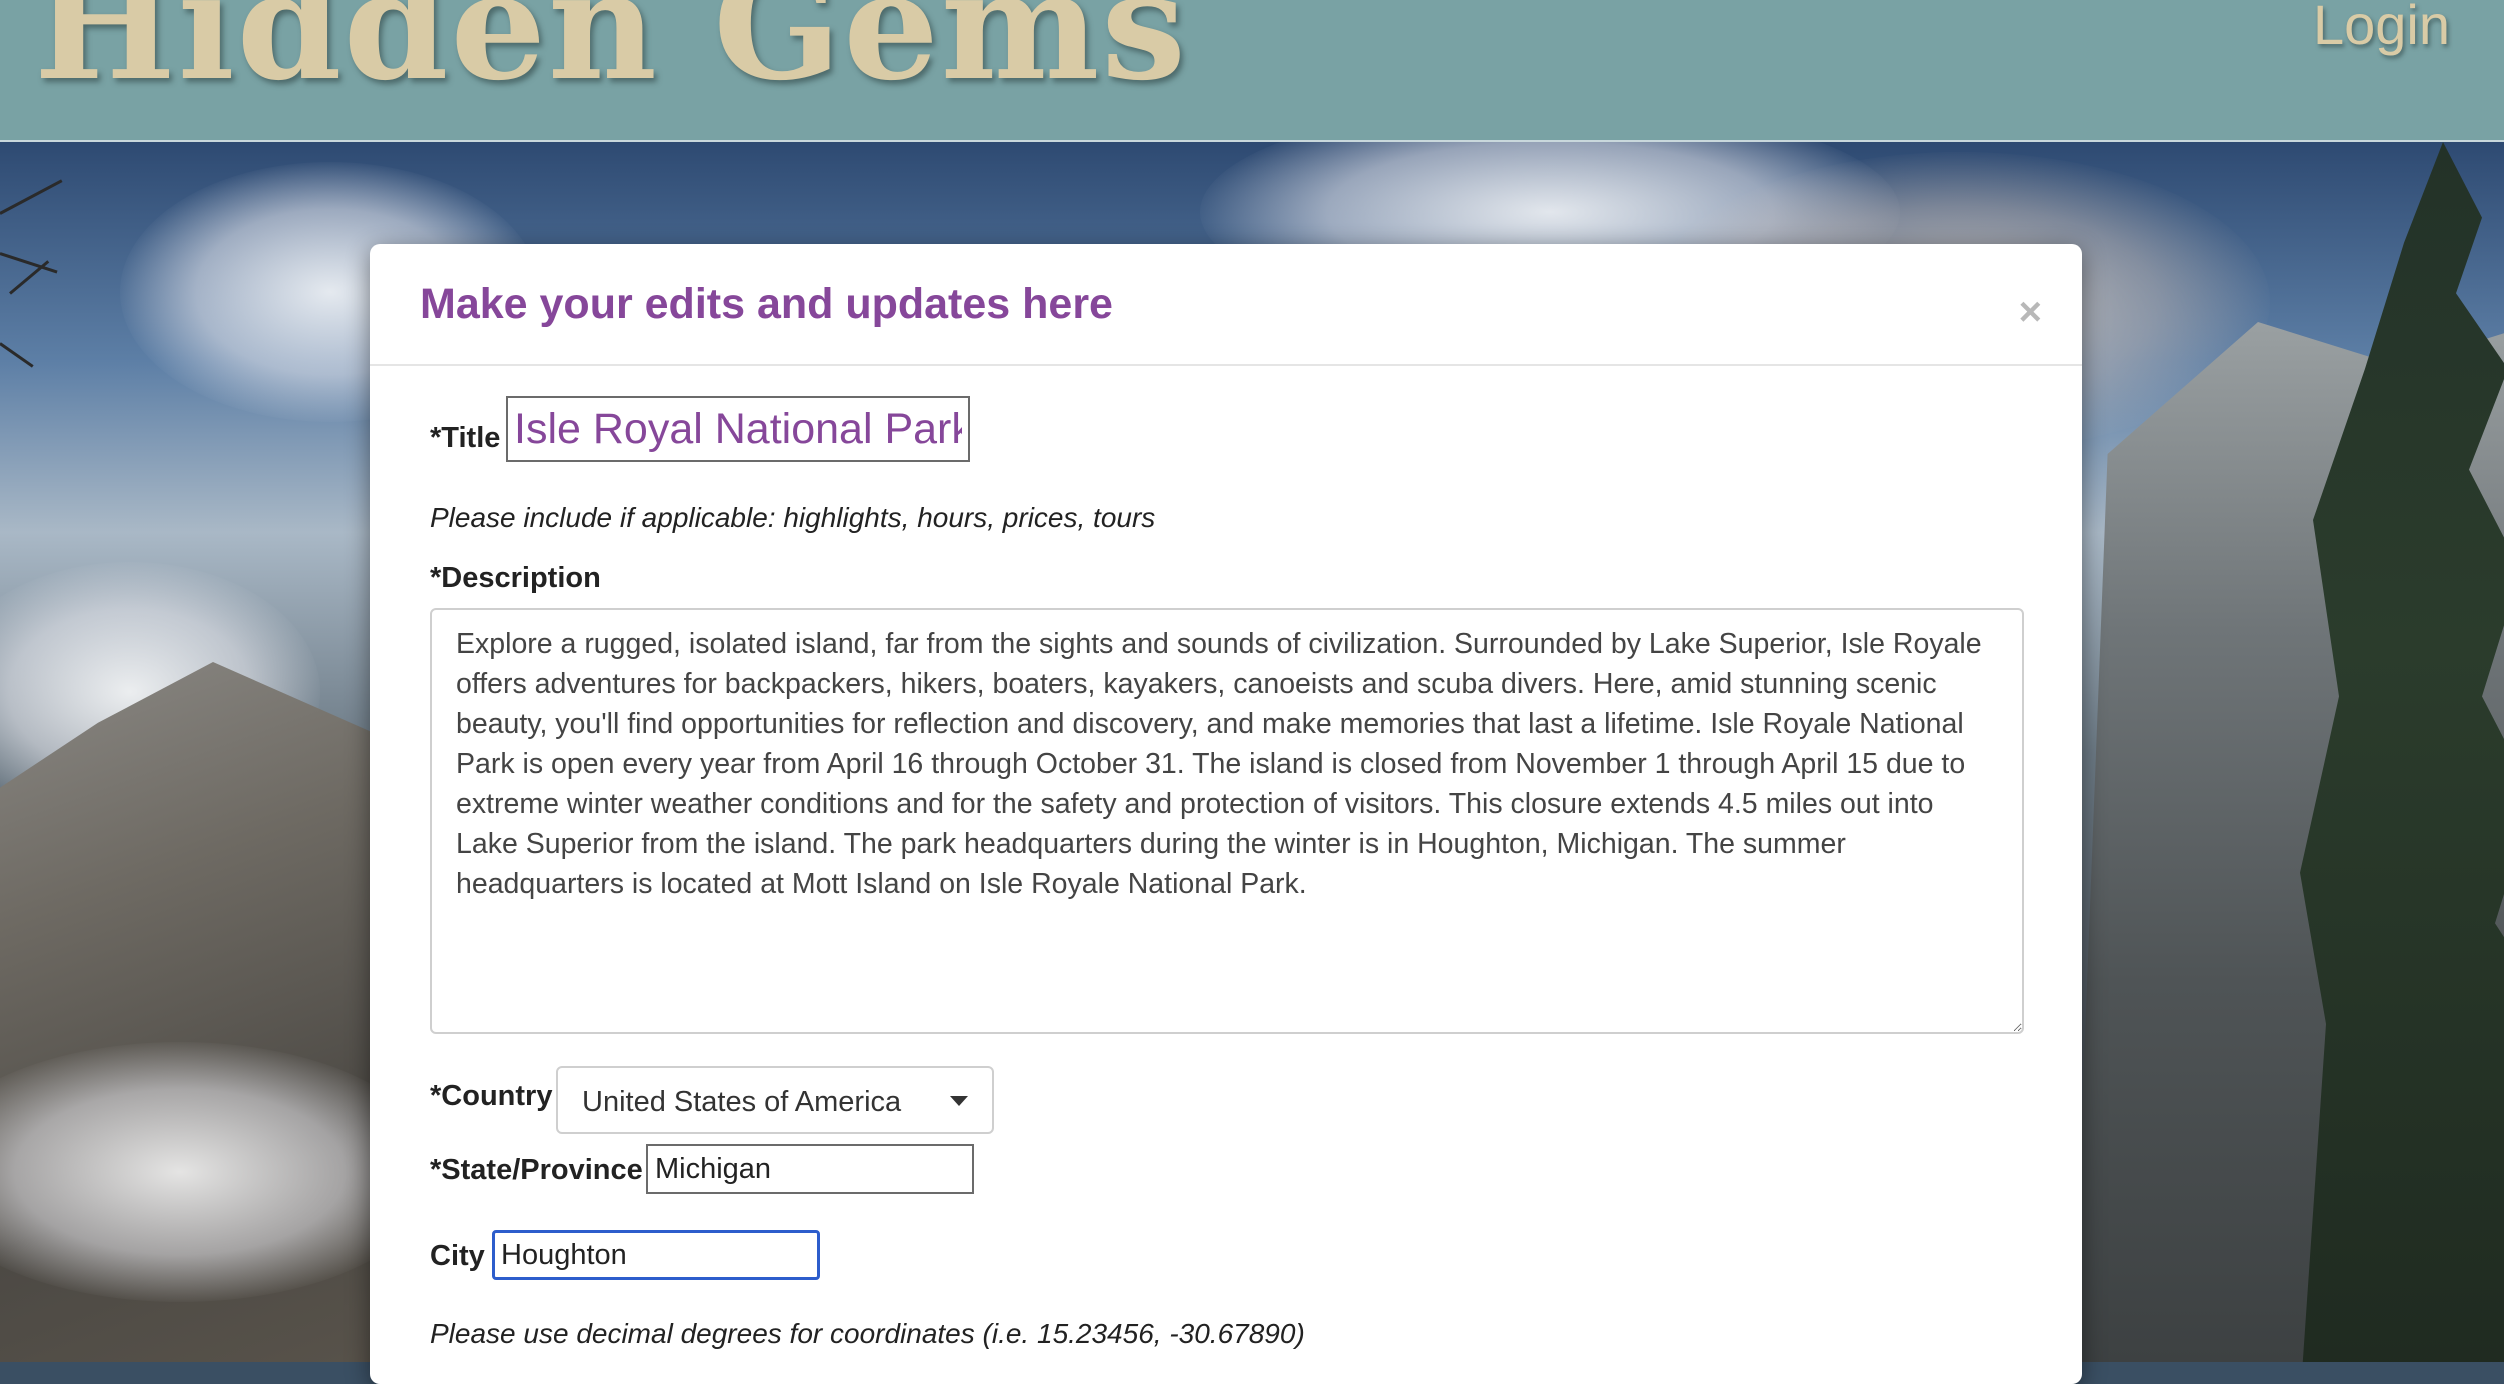 This screenshot has width=2504, height=1384. I want to click on modal-header: Make your edits and updates here ×, so click(1226, 305).